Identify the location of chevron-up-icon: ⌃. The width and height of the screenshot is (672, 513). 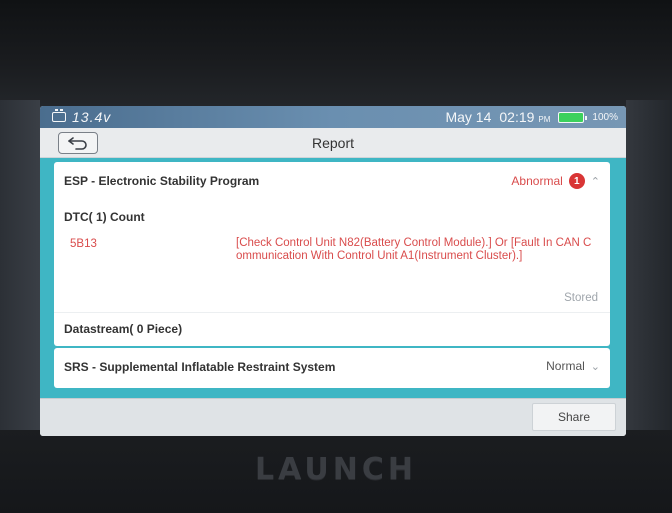
(595, 181).